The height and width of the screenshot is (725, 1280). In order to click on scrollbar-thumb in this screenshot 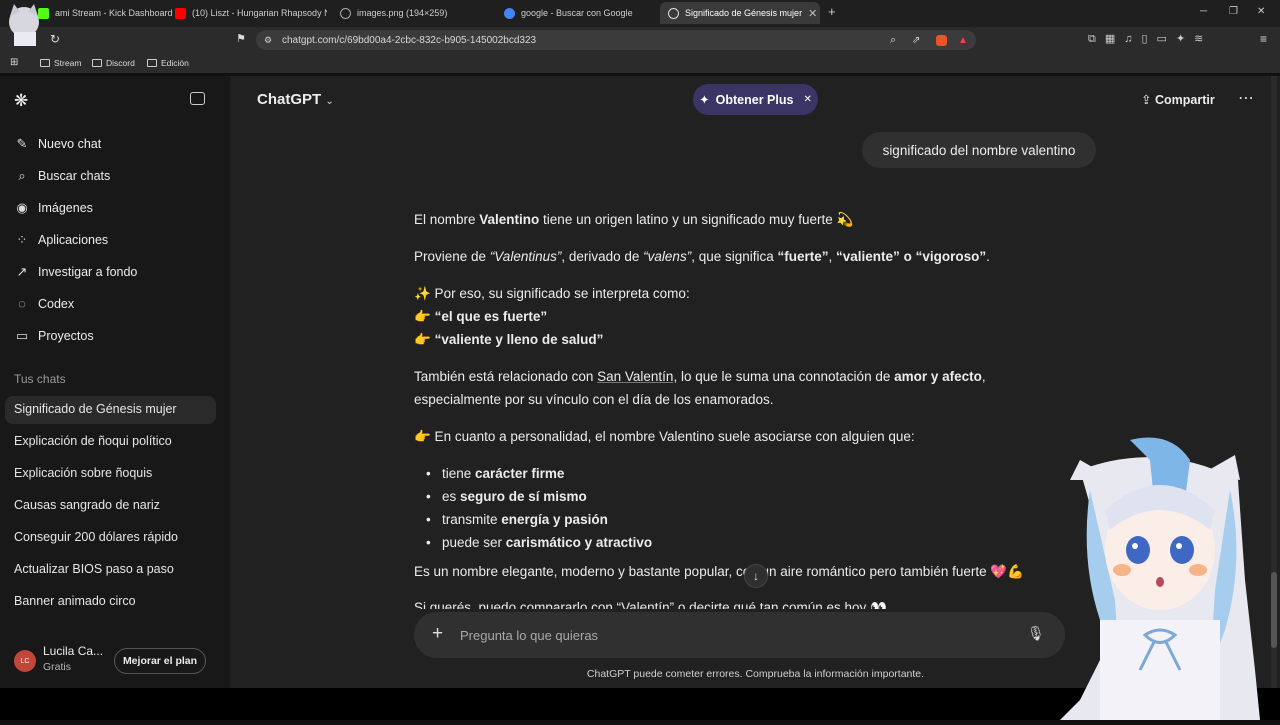, I will do `click(1274, 610)`.